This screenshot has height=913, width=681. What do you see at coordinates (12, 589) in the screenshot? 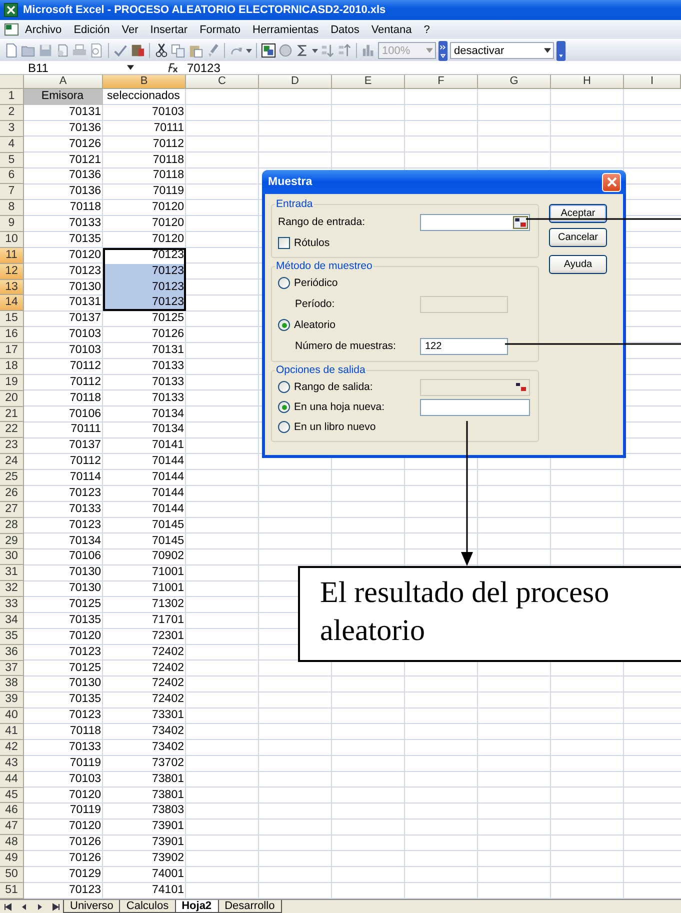
I see `row-header: 32` at bounding box center [12, 589].